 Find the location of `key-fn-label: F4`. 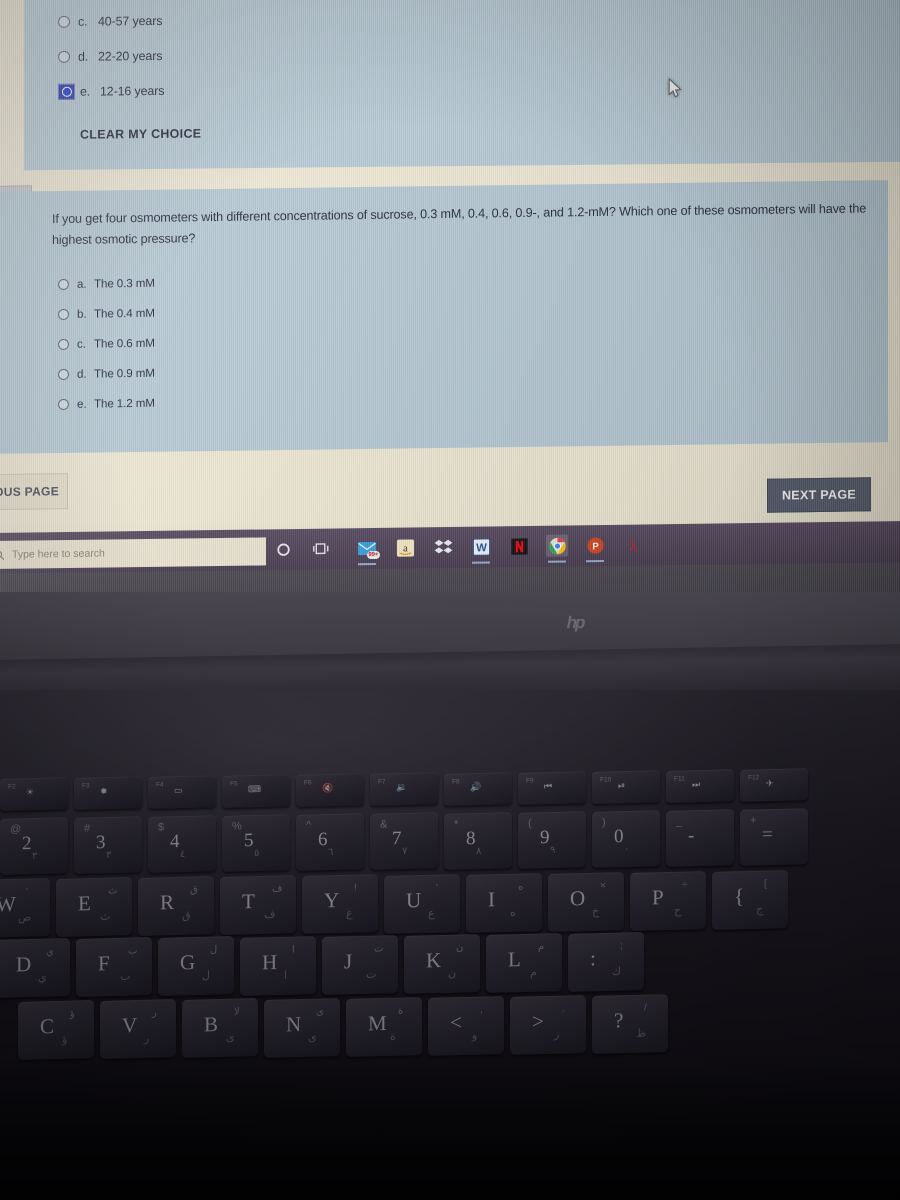

key-fn-label: F4 is located at coordinates (159, 785).